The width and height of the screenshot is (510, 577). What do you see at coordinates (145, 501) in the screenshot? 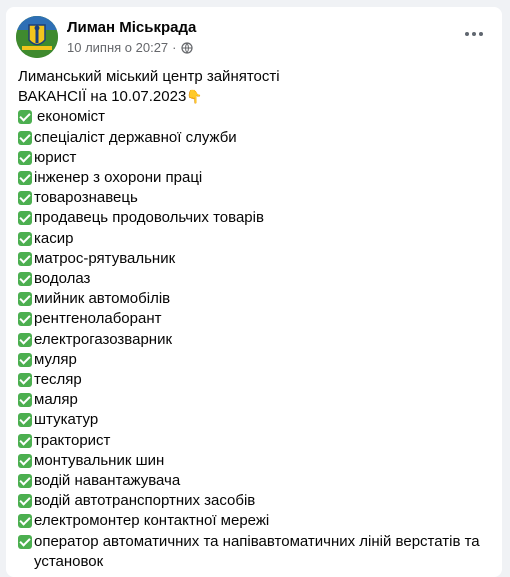
I see `vacancy-label: водій автотранспортних засобів` at bounding box center [145, 501].